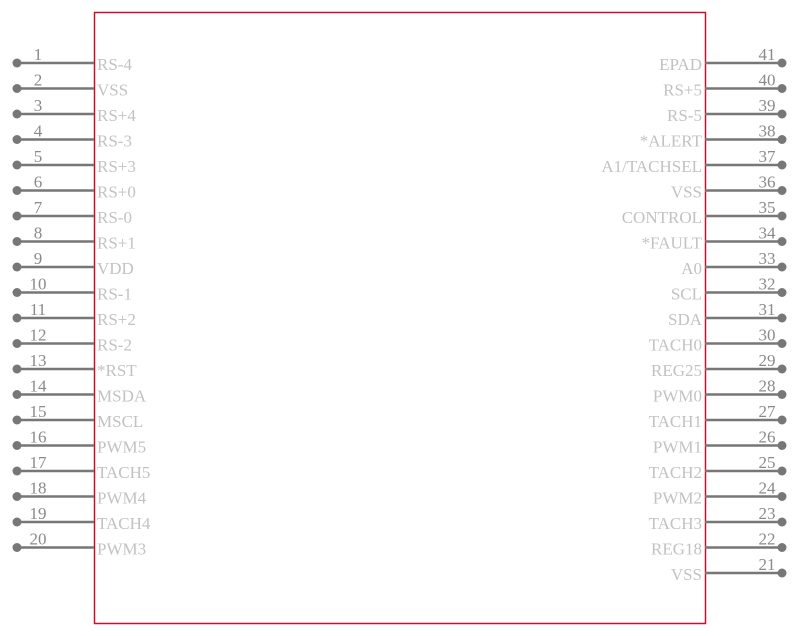 The width and height of the screenshot is (800, 636). What do you see at coordinates (682, 90) in the screenshot?
I see `pin-label: RS+5` at bounding box center [682, 90].